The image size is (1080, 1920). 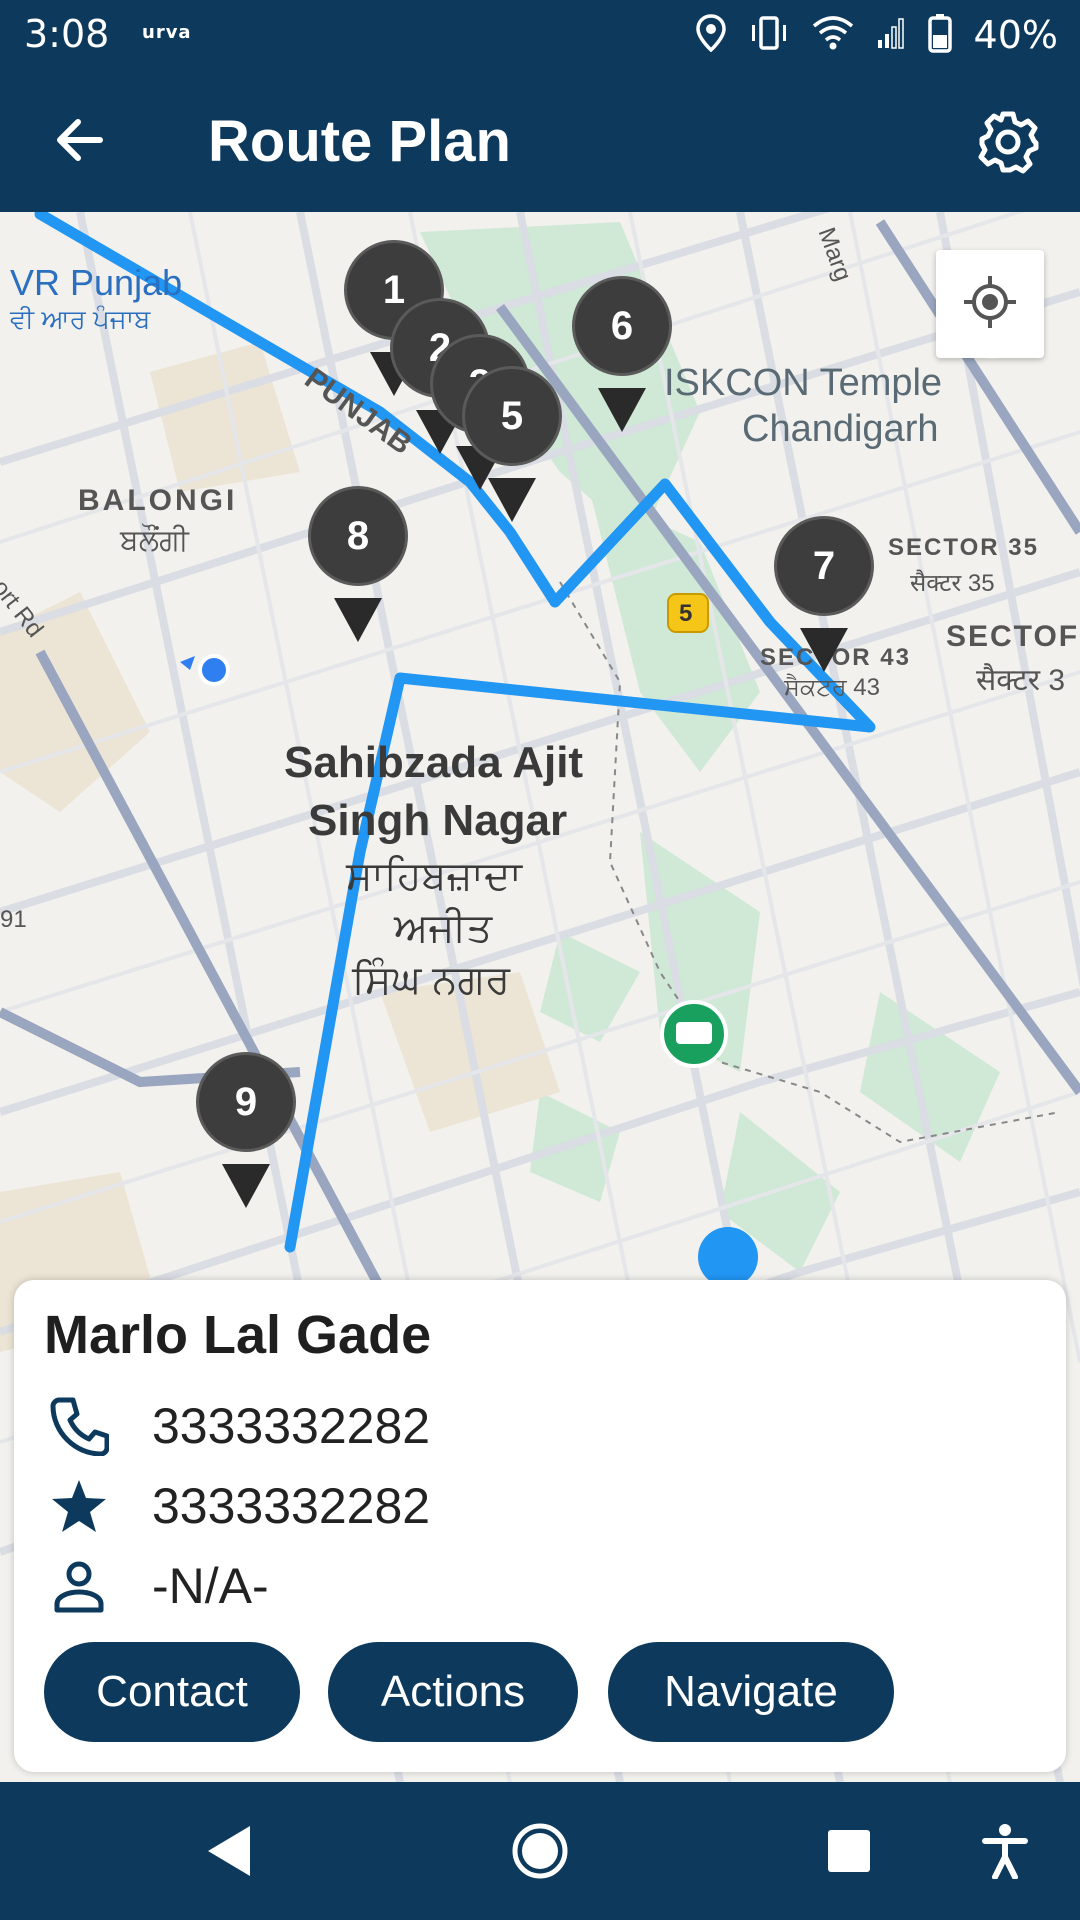 I want to click on location-icon, so click(x=710, y=35).